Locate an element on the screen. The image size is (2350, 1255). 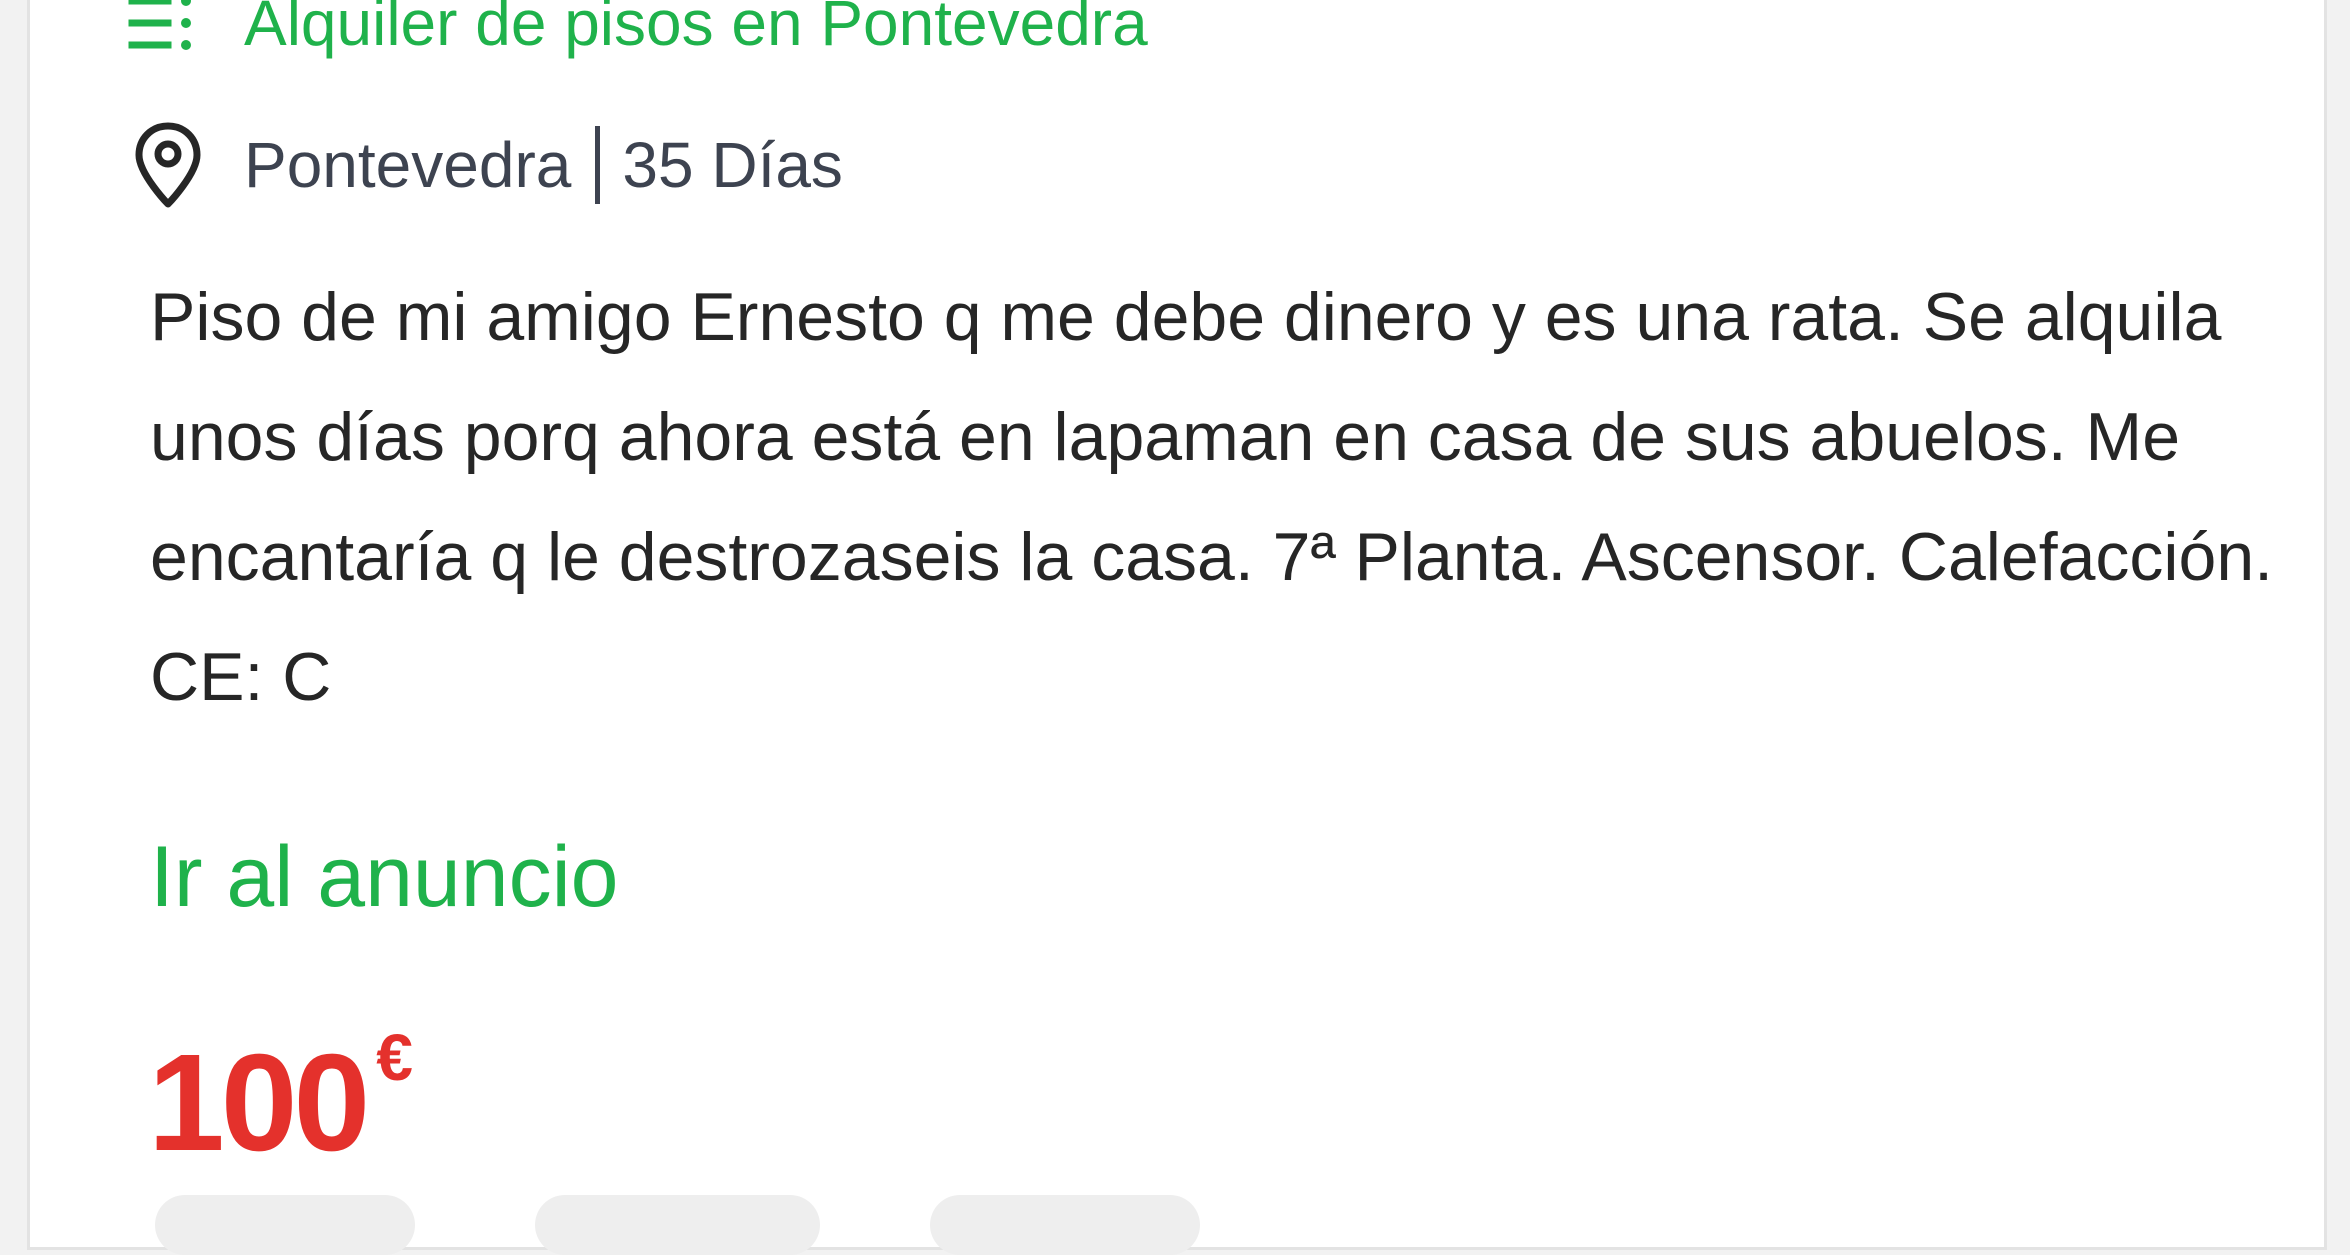
map-pin-icon is located at coordinates (168, 165).